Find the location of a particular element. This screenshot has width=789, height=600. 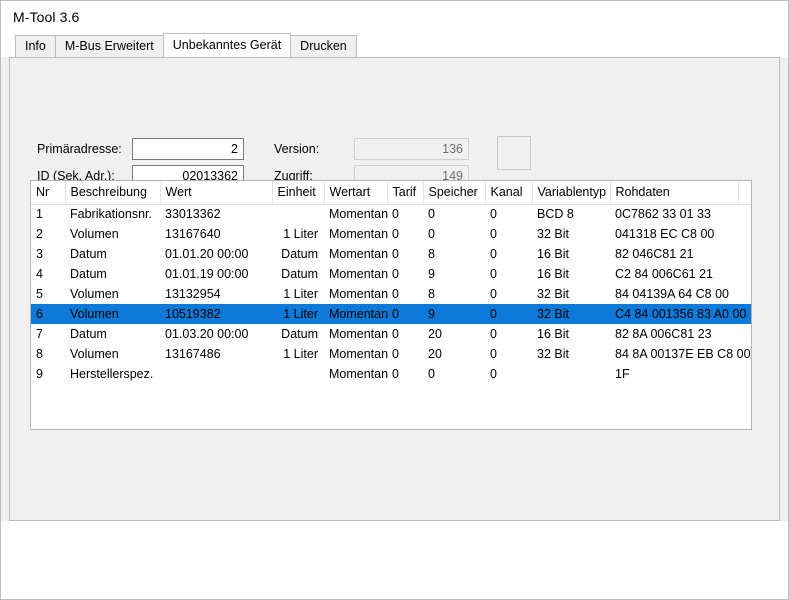

cell-rohdaten: C4 84 001356 83 A0 00 is located at coordinates (678, 314).